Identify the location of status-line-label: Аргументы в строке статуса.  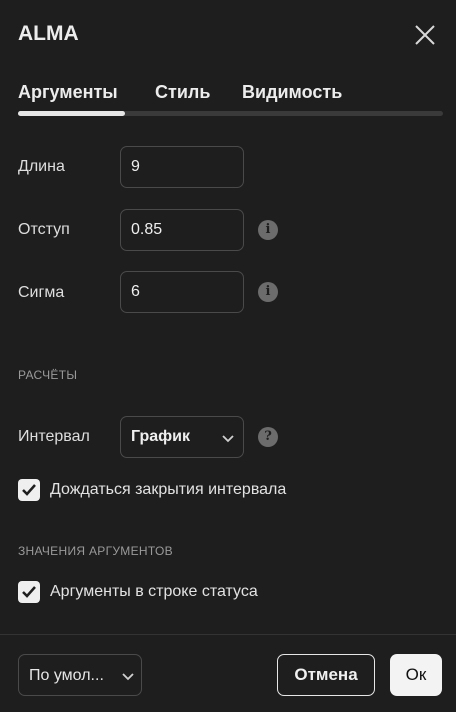
(154, 592).